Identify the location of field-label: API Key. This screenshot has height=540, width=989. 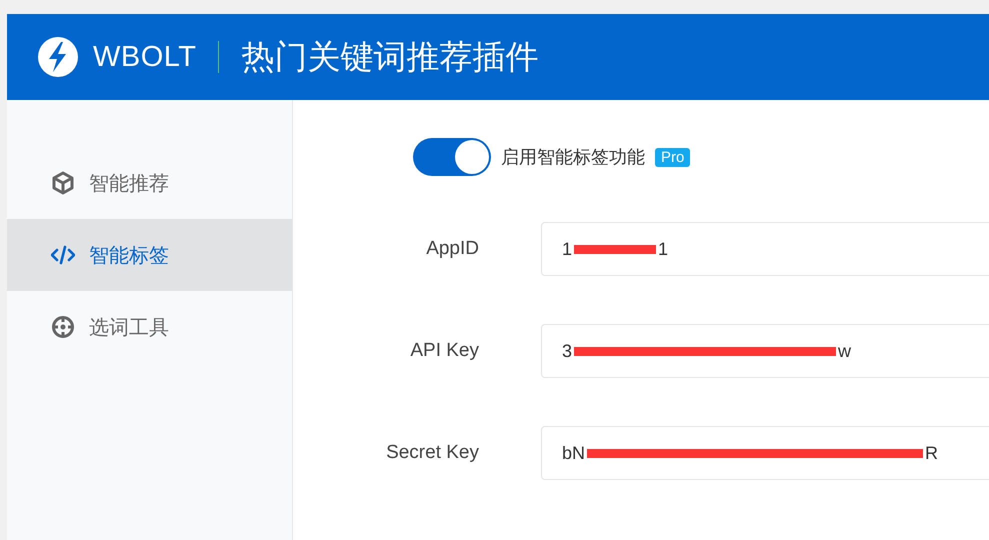
(444, 351).